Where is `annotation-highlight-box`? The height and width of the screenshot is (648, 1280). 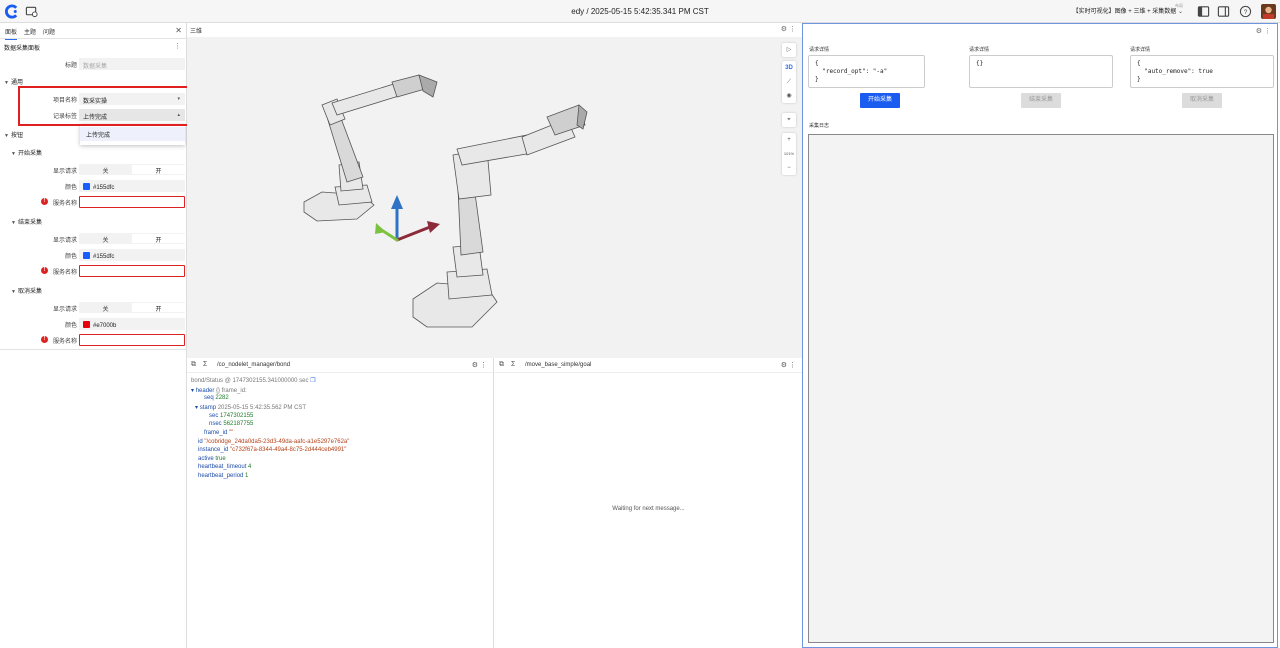 annotation-highlight-box is located at coordinates (105, 106).